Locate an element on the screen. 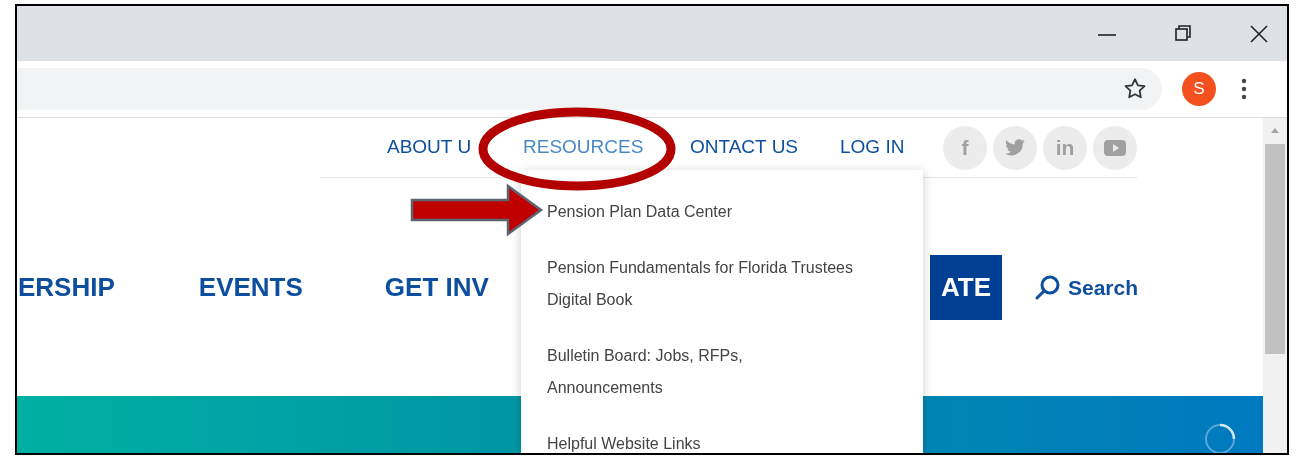  search-link: Search is located at coordinates (1085, 287).